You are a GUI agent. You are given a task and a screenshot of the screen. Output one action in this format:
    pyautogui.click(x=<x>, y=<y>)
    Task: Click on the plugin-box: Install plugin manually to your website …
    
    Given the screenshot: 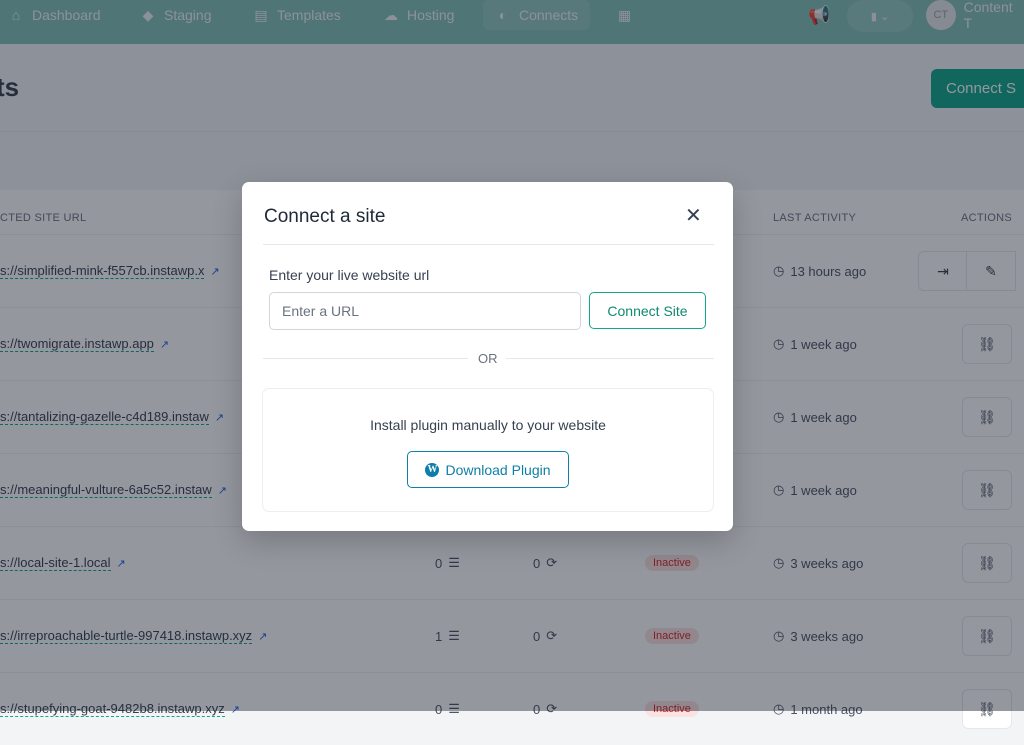 What is the action you would take?
    pyautogui.click(x=488, y=450)
    